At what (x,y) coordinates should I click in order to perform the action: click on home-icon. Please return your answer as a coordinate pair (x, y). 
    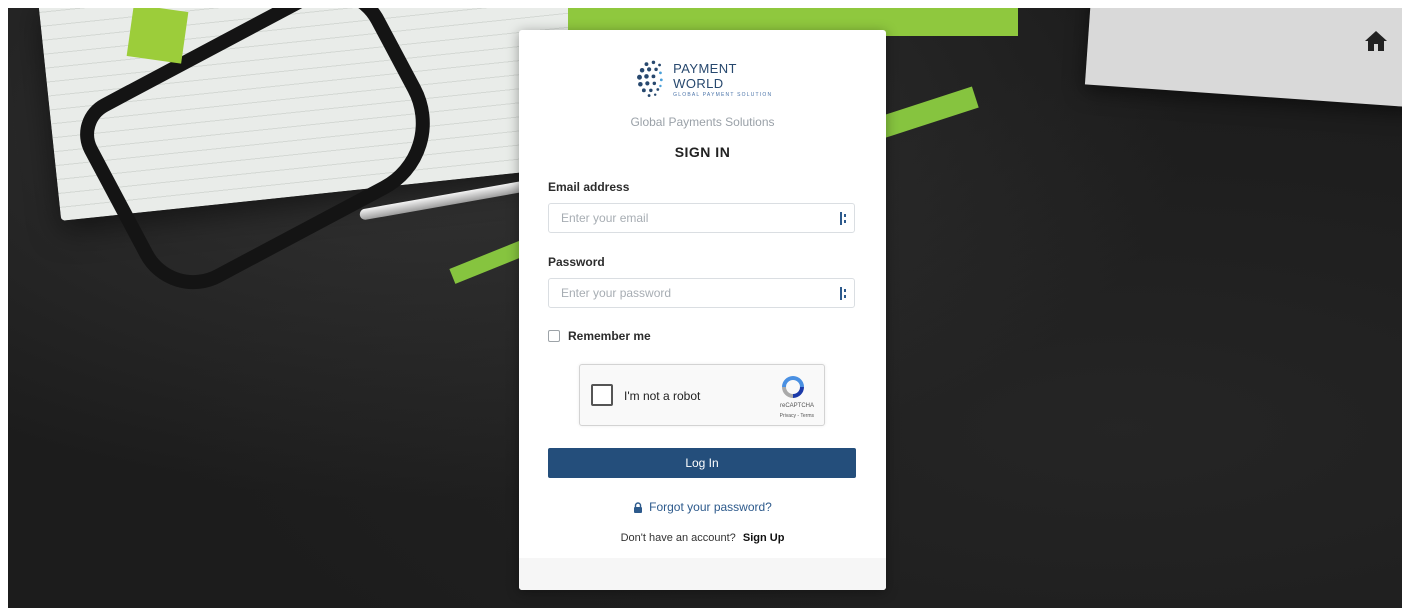
    Looking at the image, I should click on (1376, 43).